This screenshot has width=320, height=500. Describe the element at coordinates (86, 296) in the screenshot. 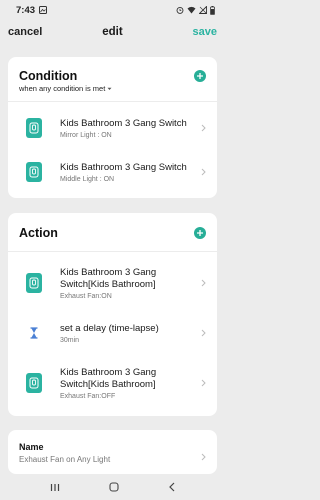

I see `action-item-detail: Exhaust Fan:ON` at that location.